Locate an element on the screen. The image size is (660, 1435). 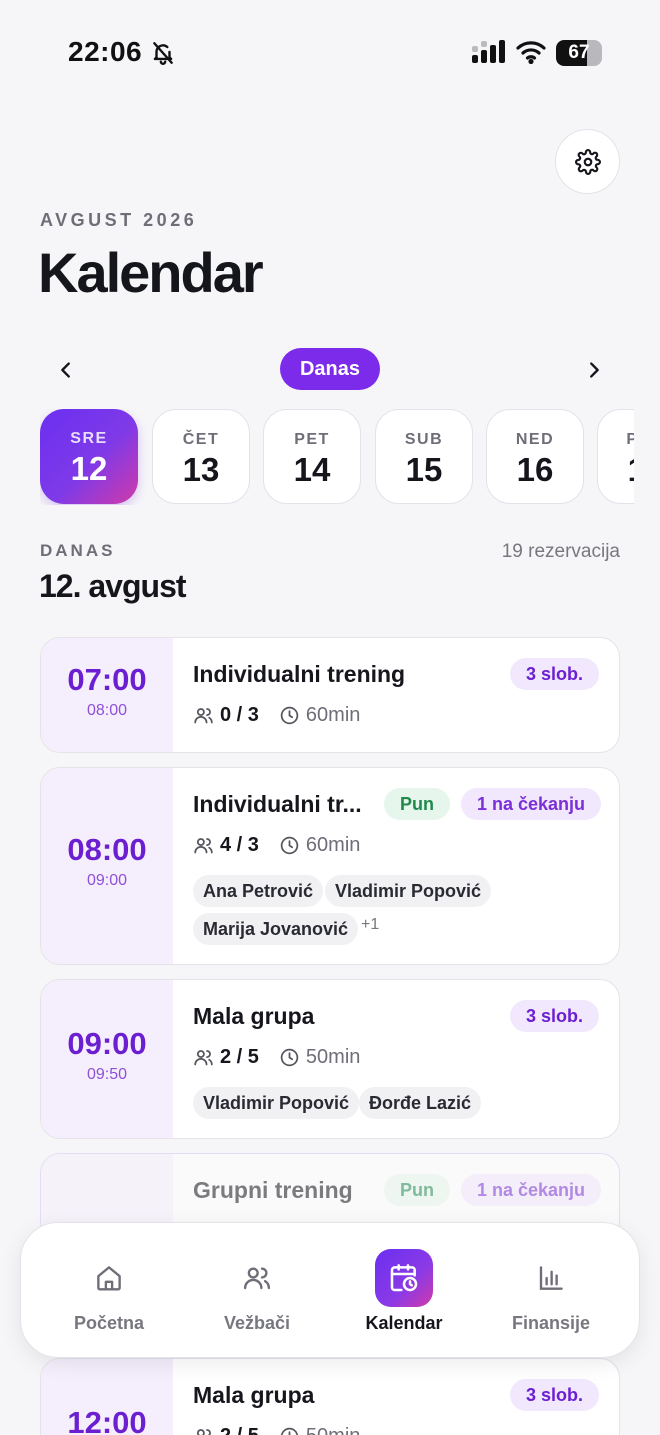
gear-icon is located at coordinates (587, 161).